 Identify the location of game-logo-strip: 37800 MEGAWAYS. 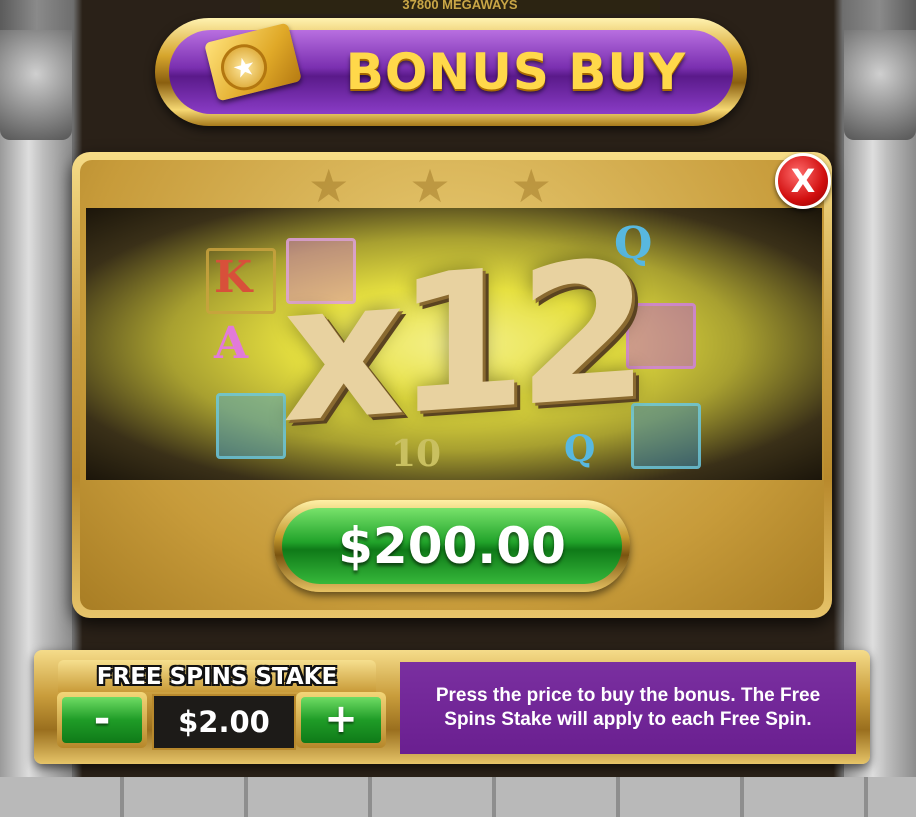
(460, 7).